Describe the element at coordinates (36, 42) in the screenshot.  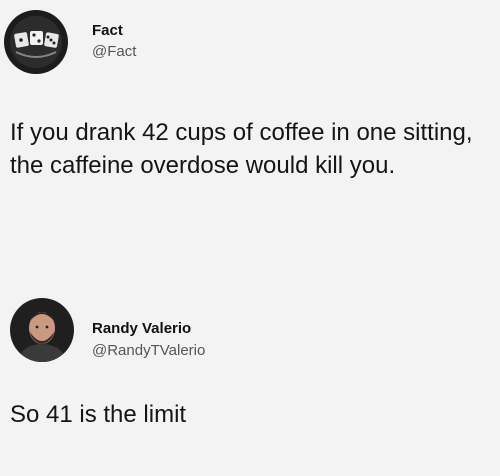
I see `fact-avatar-icon` at that location.